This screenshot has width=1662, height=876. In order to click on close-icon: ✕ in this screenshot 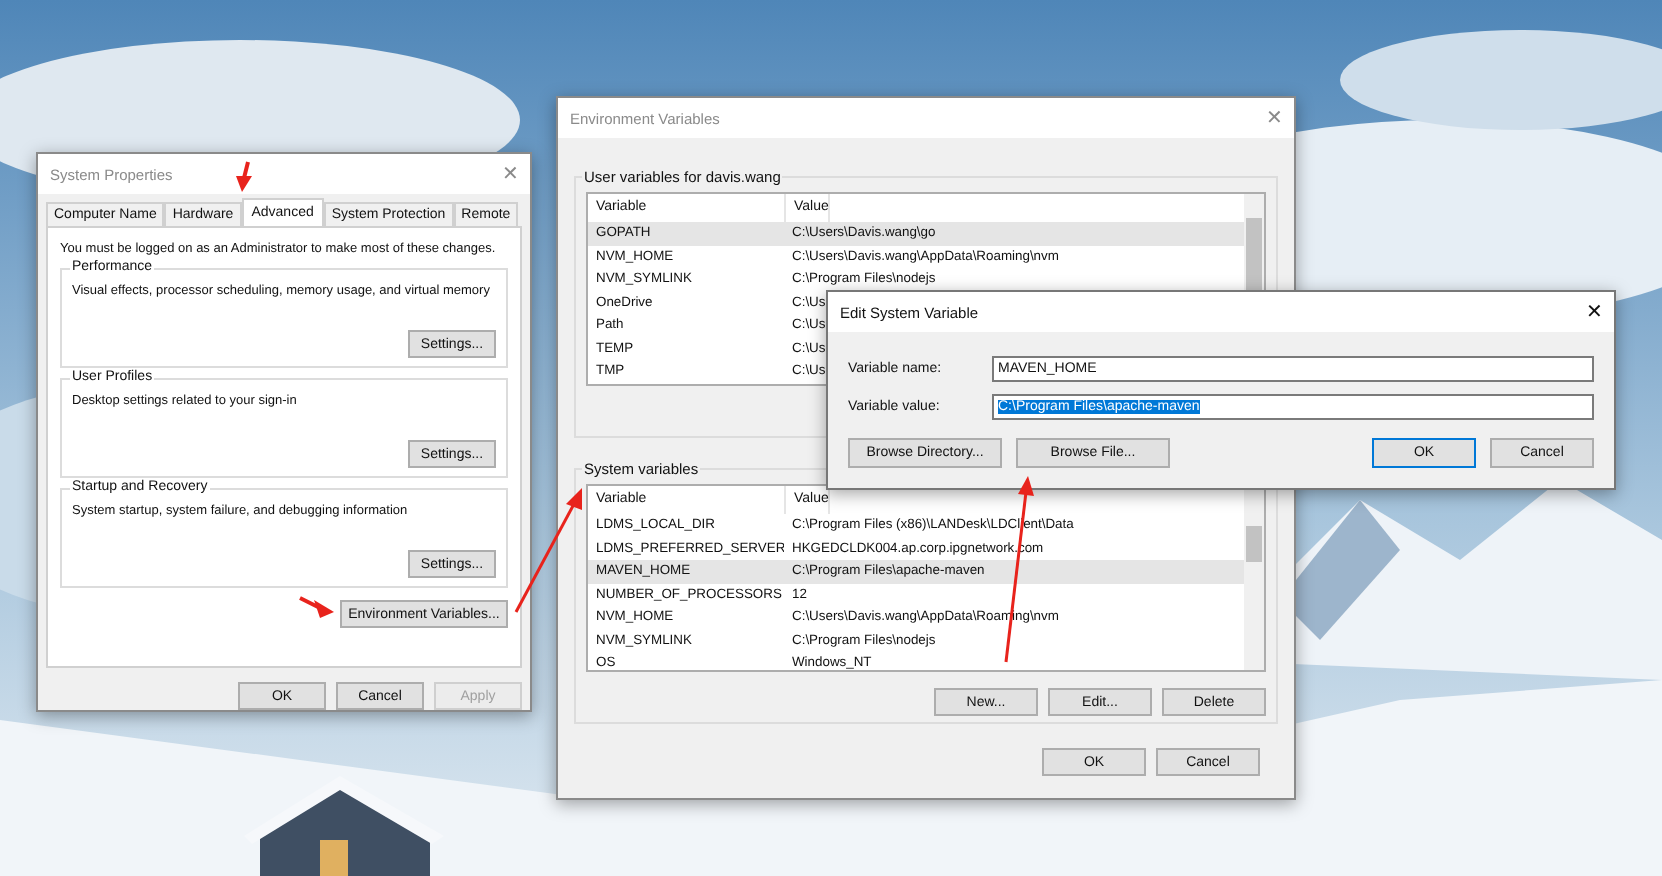, I will do `click(1594, 312)`.